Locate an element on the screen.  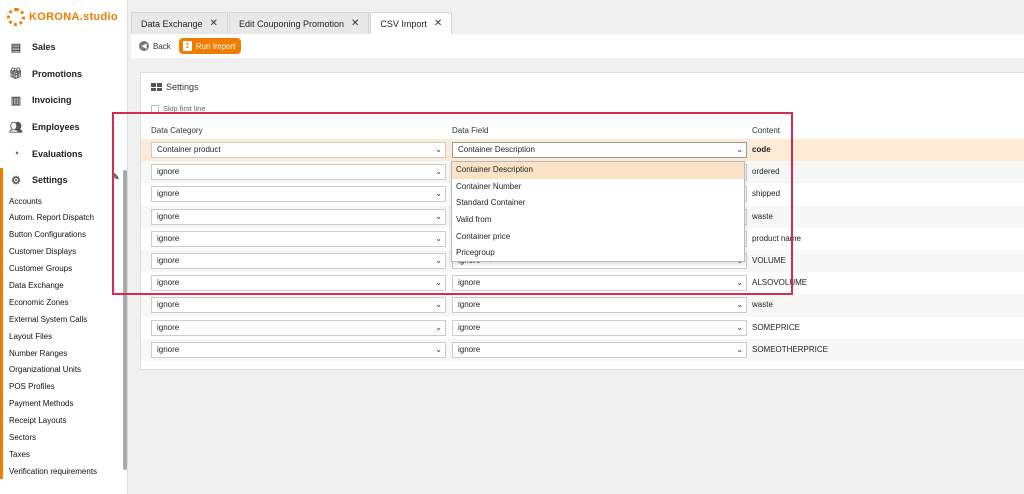
subnav-item-accounts: Accounts is located at coordinates (63, 202).